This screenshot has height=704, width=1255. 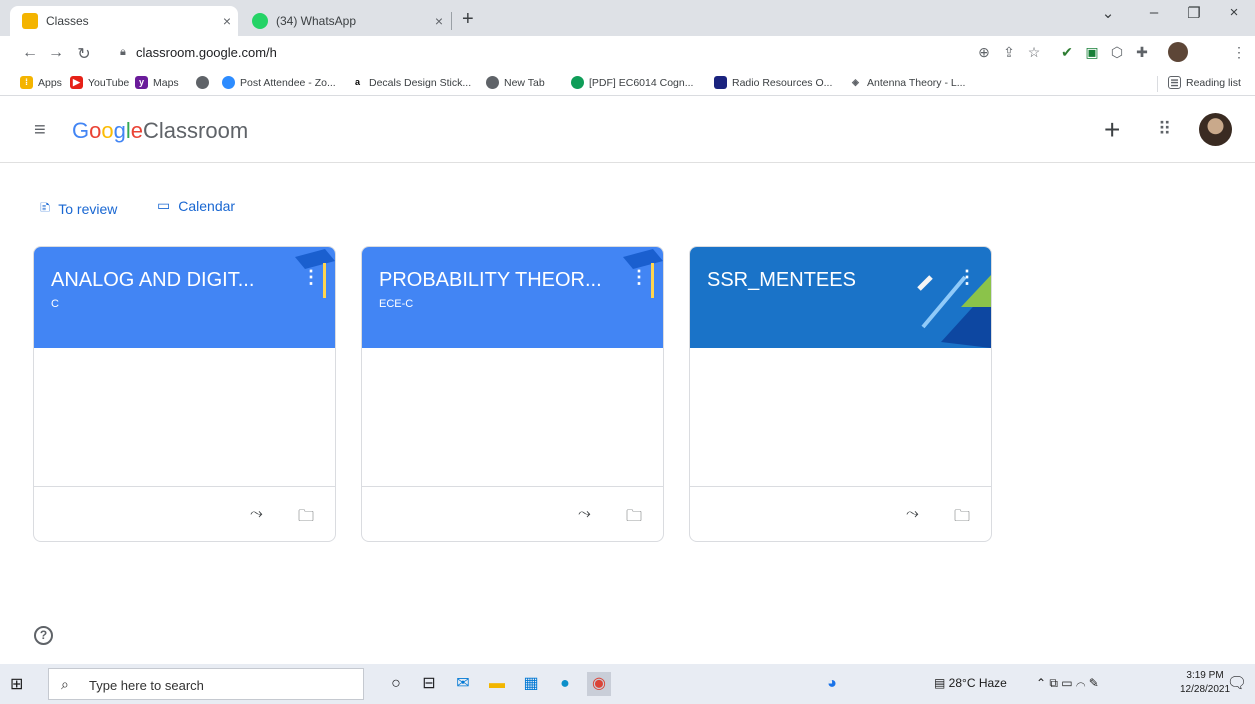 What do you see at coordinates (1092, 52) in the screenshot?
I see `extension-grid-icon: ▣` at bounding box center [1092, 52].